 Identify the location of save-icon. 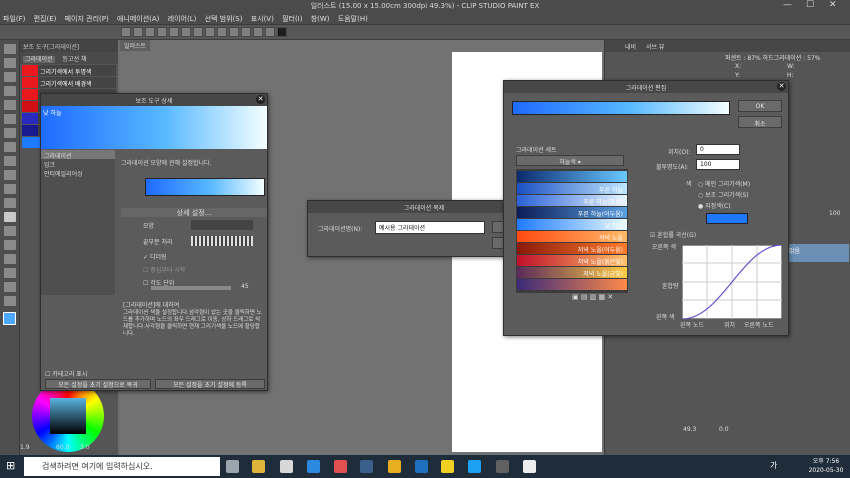
(150, 32).